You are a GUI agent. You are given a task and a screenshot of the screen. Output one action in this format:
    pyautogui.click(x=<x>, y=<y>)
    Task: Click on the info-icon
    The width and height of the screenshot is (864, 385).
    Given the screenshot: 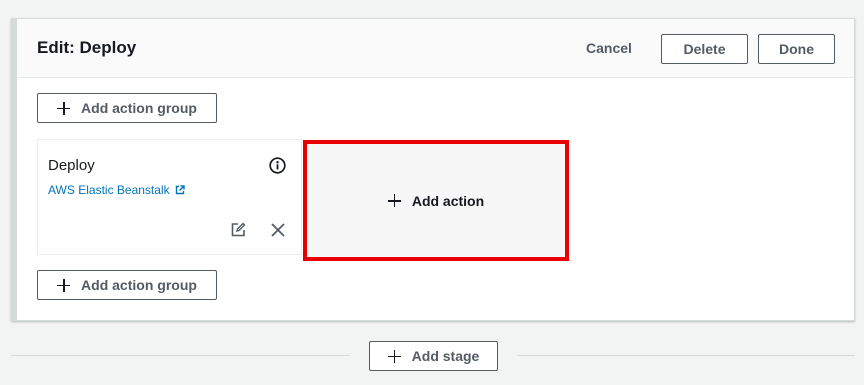 What is the action you would take?
    pyautogui.click(x=277, y=168)
    